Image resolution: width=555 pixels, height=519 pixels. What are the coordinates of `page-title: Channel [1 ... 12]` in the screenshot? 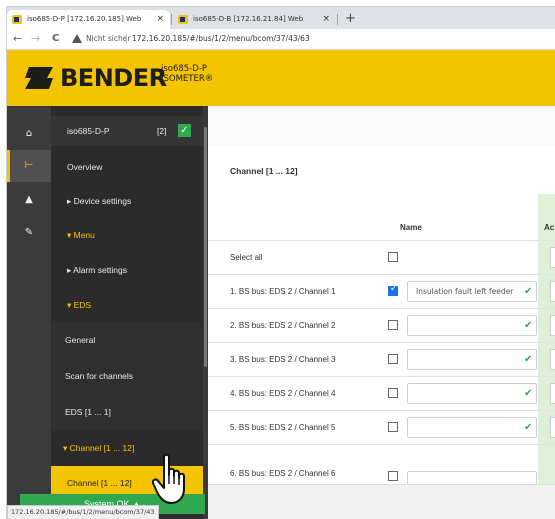 It's located at (264, 171).